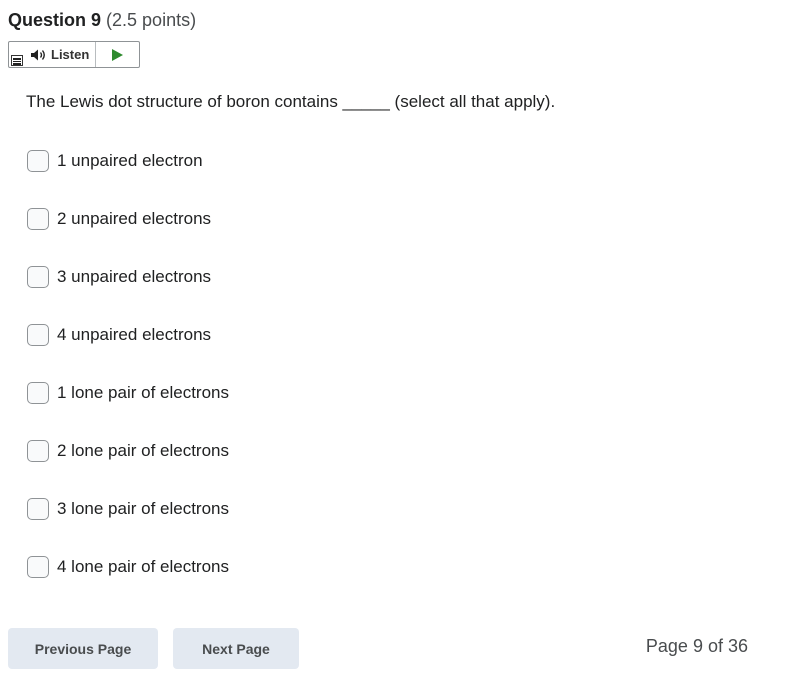 The image size is (800, 691). I want to click on answer-option: 1 unpaired electron, so click(128, 161).